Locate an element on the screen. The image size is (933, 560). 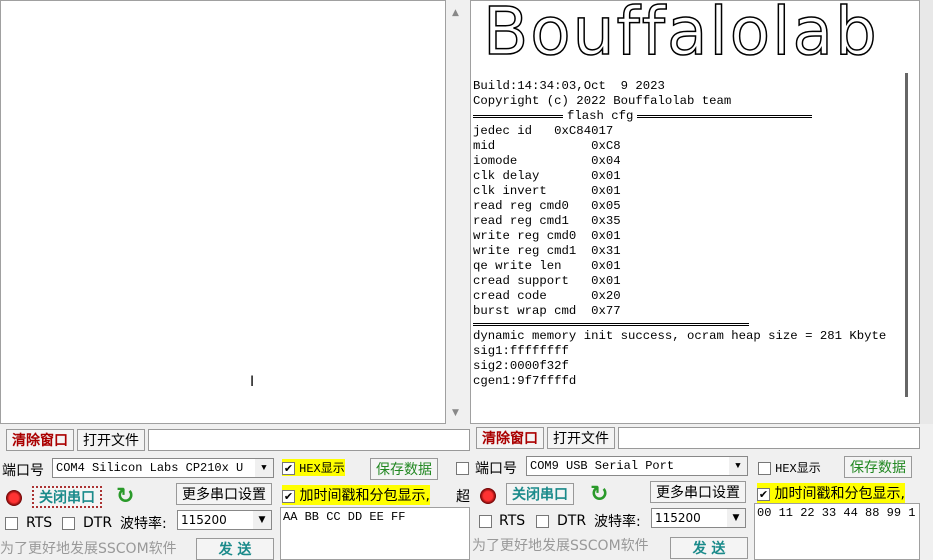
send-data: AA BB CC DD EE FF is located at coordinates (344, 517).